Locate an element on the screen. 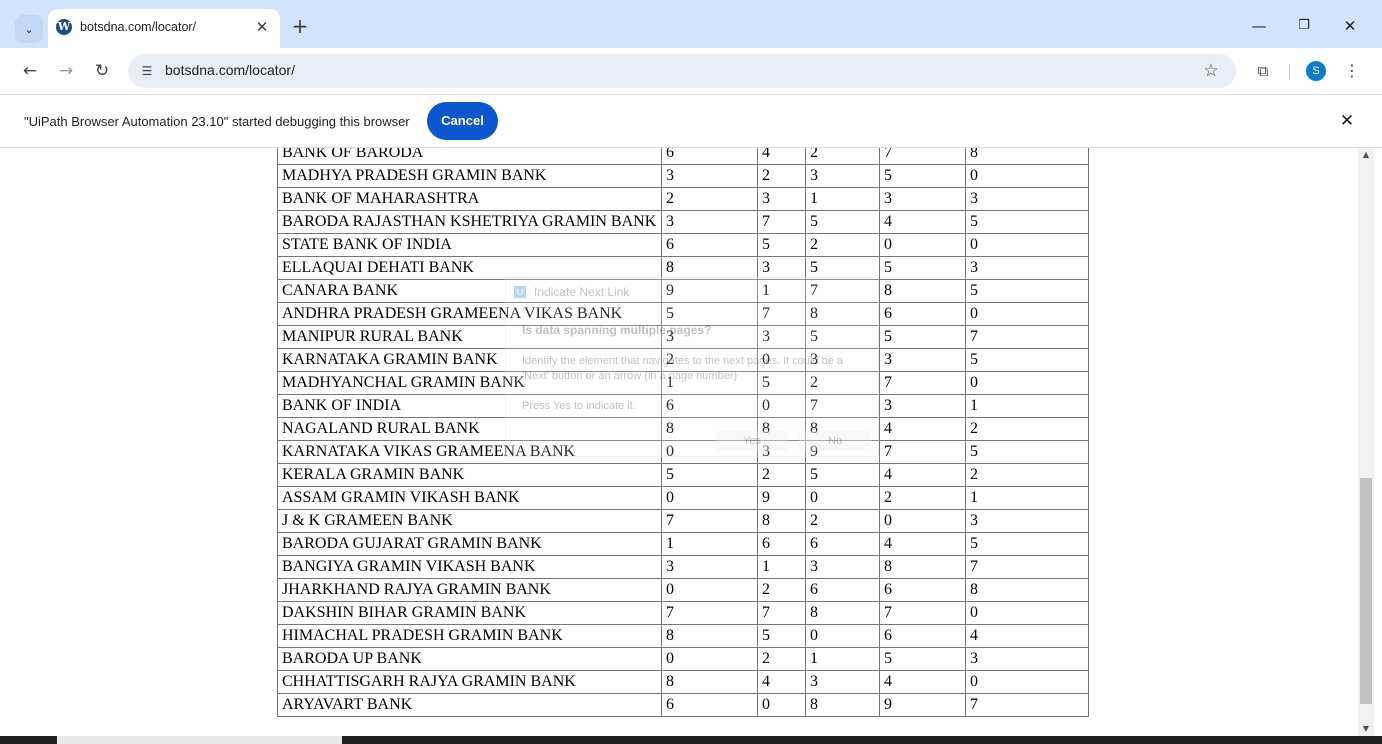  table-row: MADHYA PRADESH GRAMIN BANK 3 2 3 5 0 is located at coordinates (683, 176).